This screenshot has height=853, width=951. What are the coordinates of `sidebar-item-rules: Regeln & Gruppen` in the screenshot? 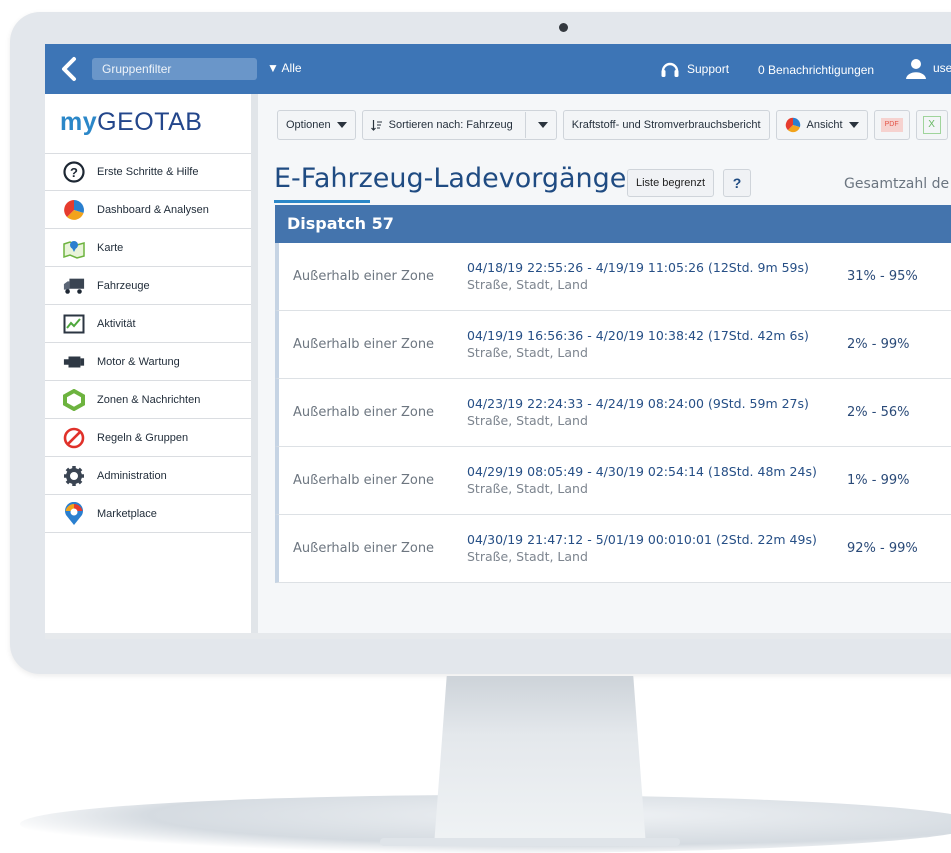 It's located at (148, 438).